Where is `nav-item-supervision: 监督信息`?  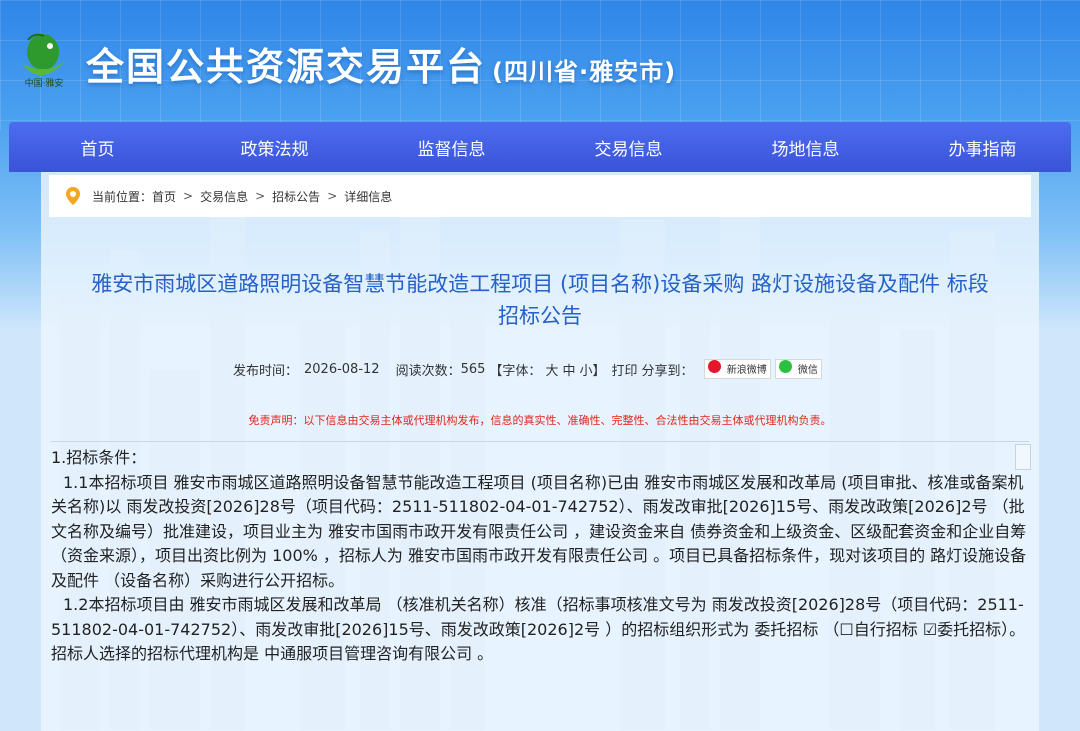 nav-item-supervision: 监督信息 is located at coordinates (452, 147).